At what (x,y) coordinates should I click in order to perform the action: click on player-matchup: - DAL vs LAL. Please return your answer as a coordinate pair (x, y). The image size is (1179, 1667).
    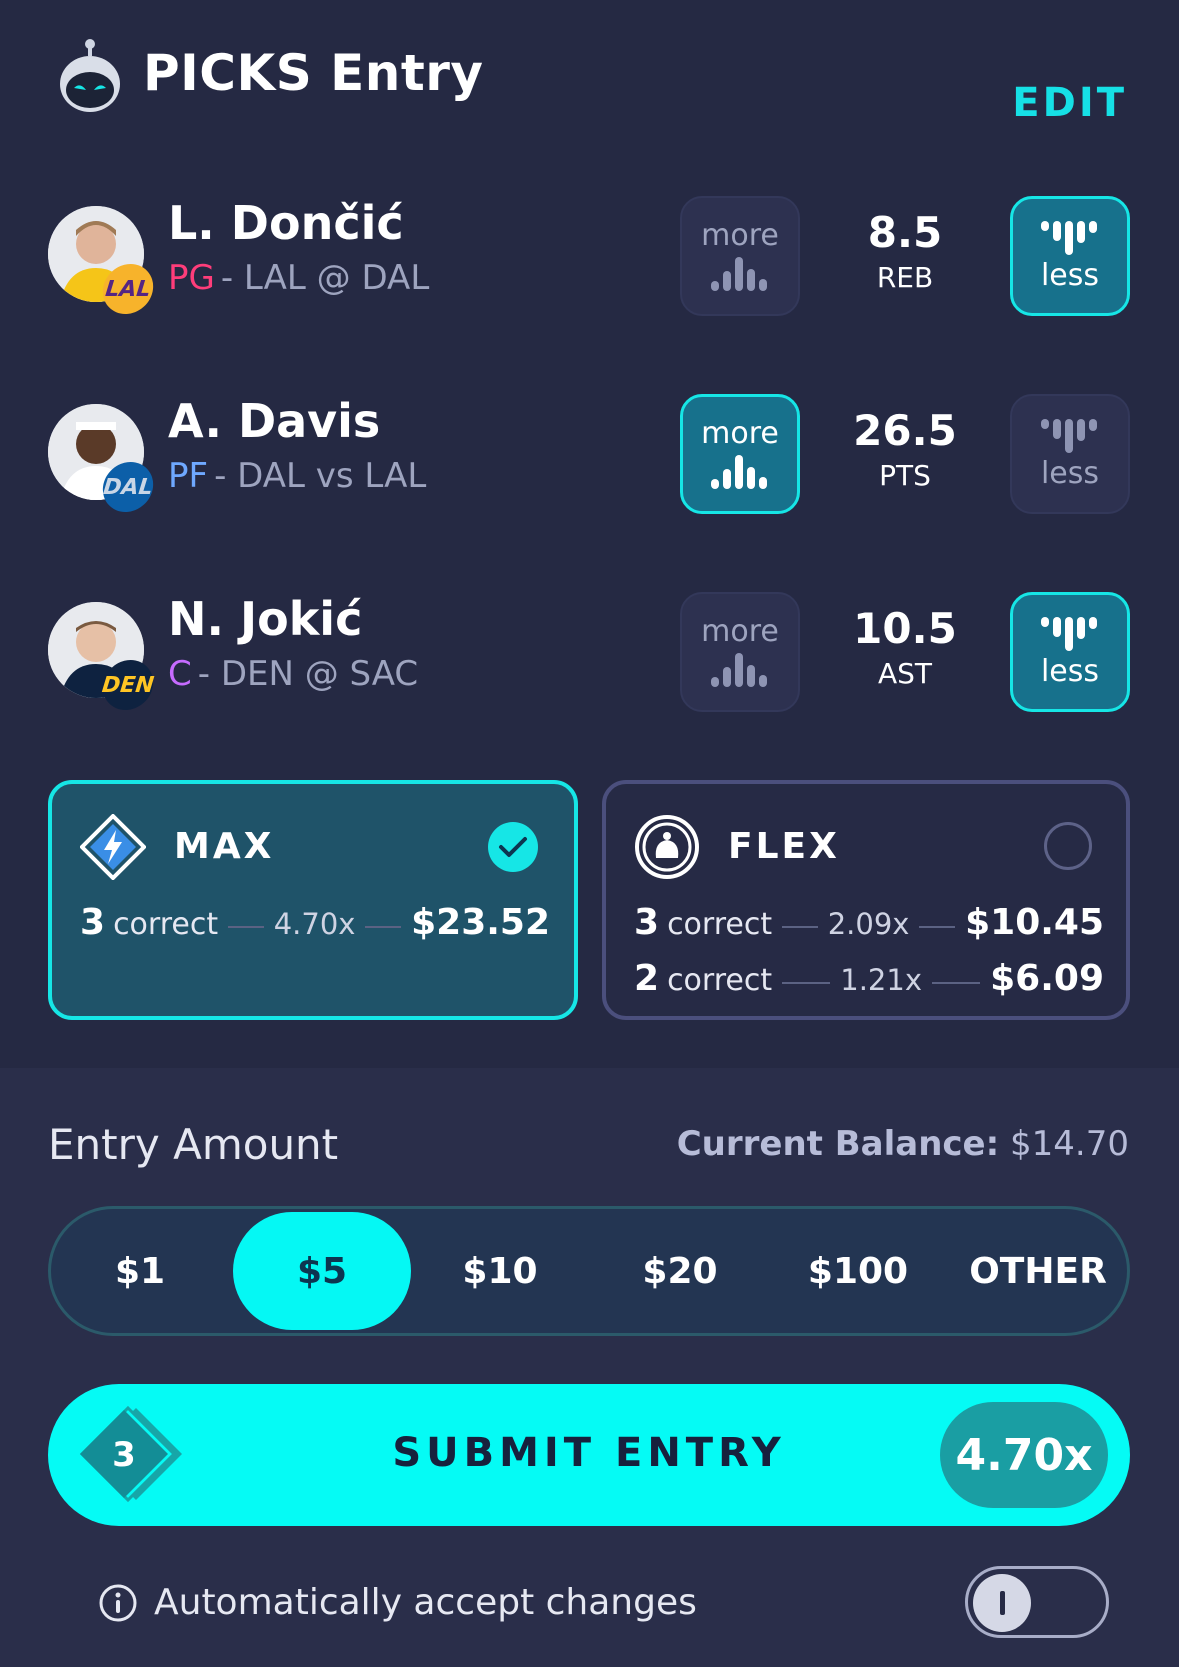
    Looking at the image, I should click on (320, 476).